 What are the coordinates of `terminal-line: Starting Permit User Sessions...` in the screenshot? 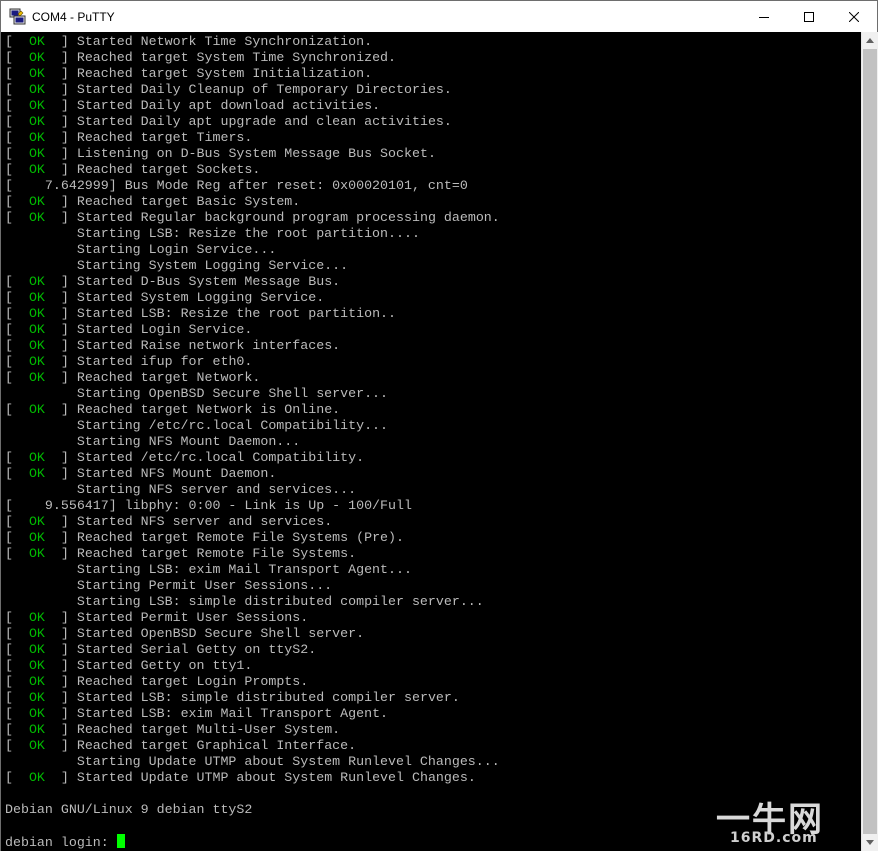 It's located at (168, 586).